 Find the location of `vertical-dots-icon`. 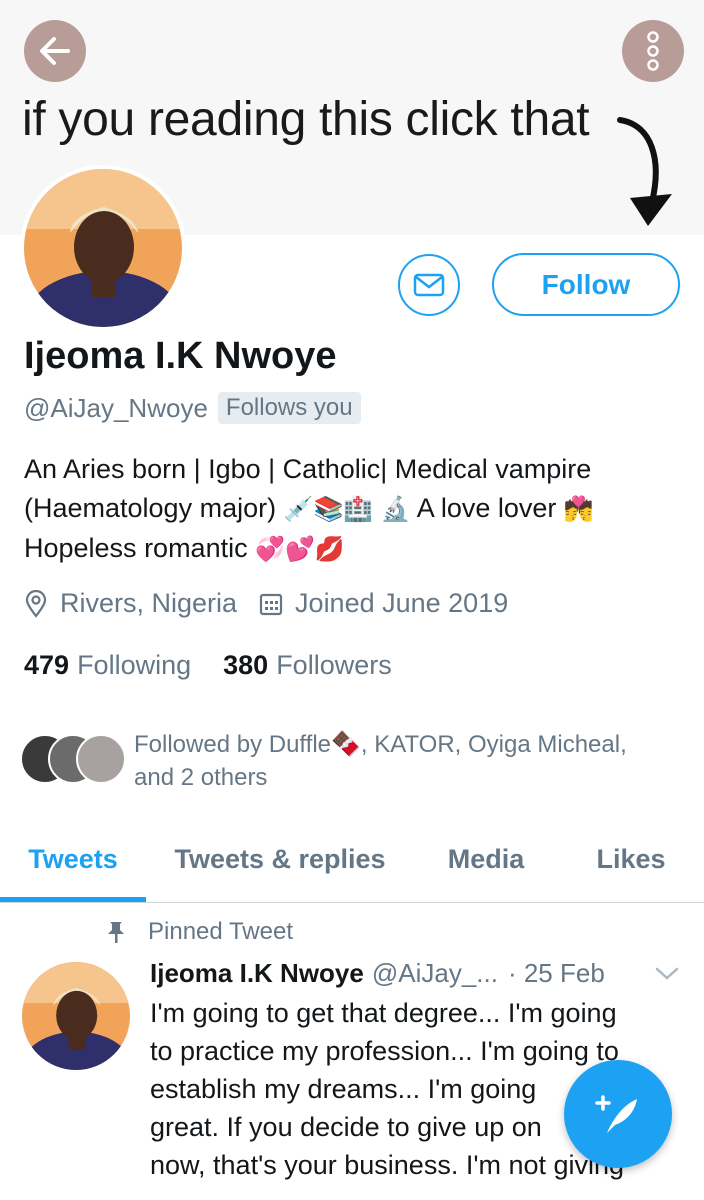

vertical-dots-icon is located at coordinates (653, 51).